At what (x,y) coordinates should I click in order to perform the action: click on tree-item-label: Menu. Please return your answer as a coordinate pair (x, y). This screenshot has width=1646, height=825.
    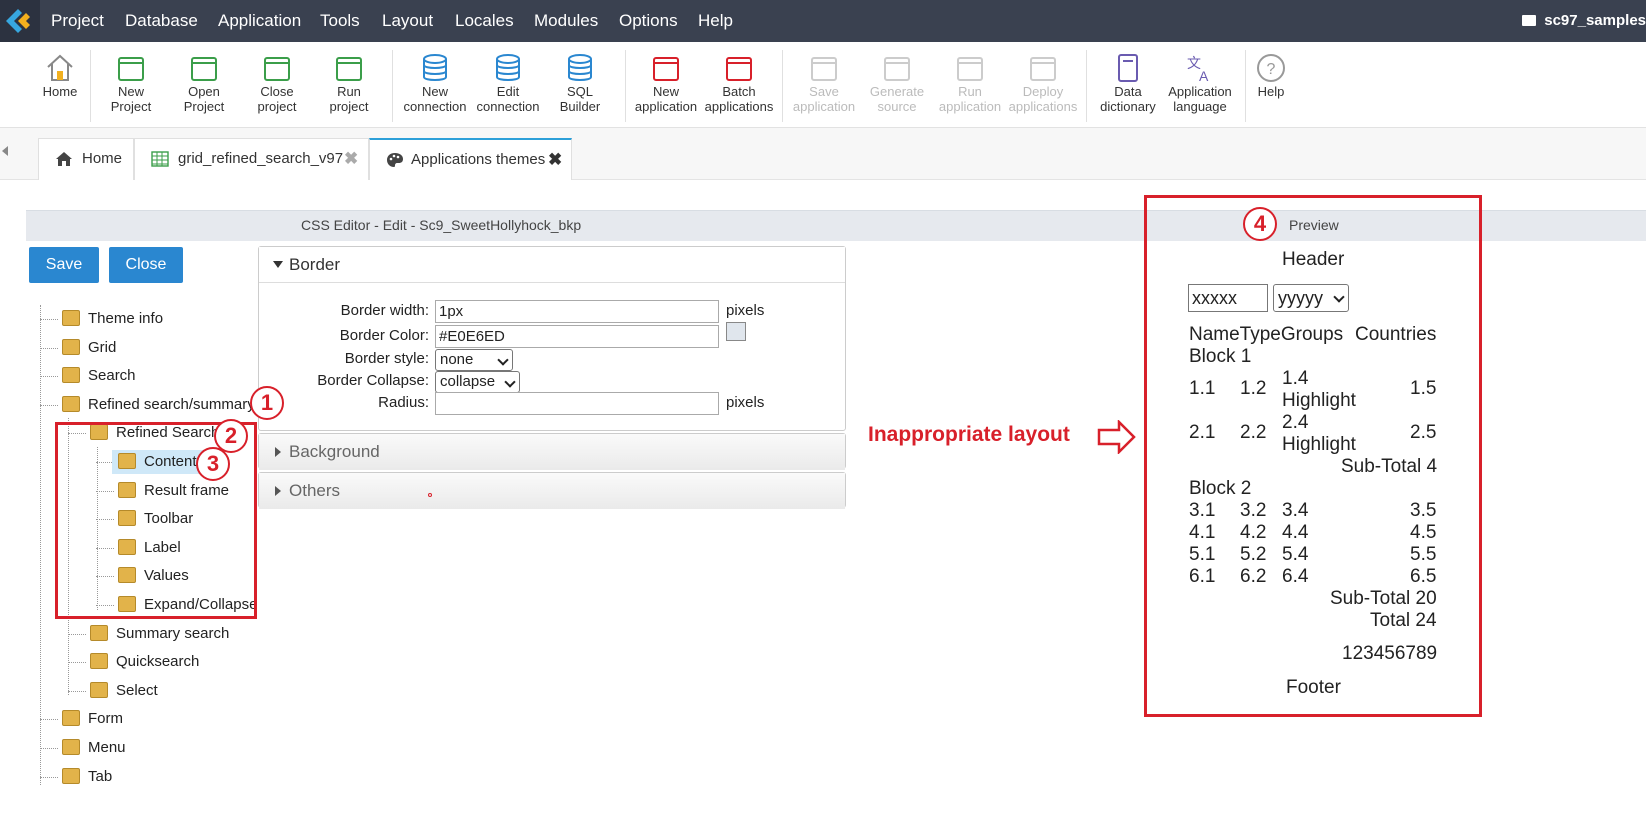
    Looking at the image, I should click on (107, 747).